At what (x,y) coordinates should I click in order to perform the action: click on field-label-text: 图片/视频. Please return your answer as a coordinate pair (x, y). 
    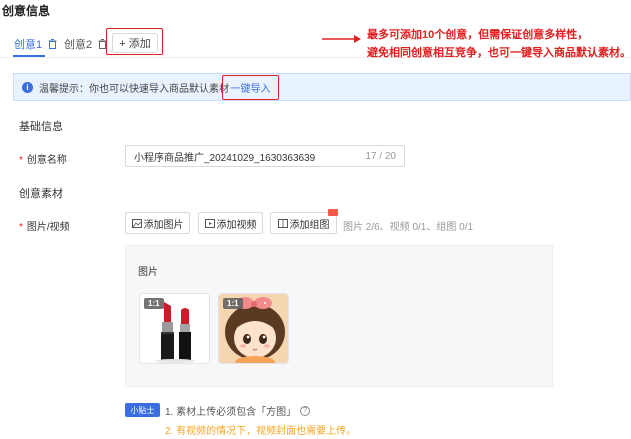
    Looking at the image, I should click on (48, 227).